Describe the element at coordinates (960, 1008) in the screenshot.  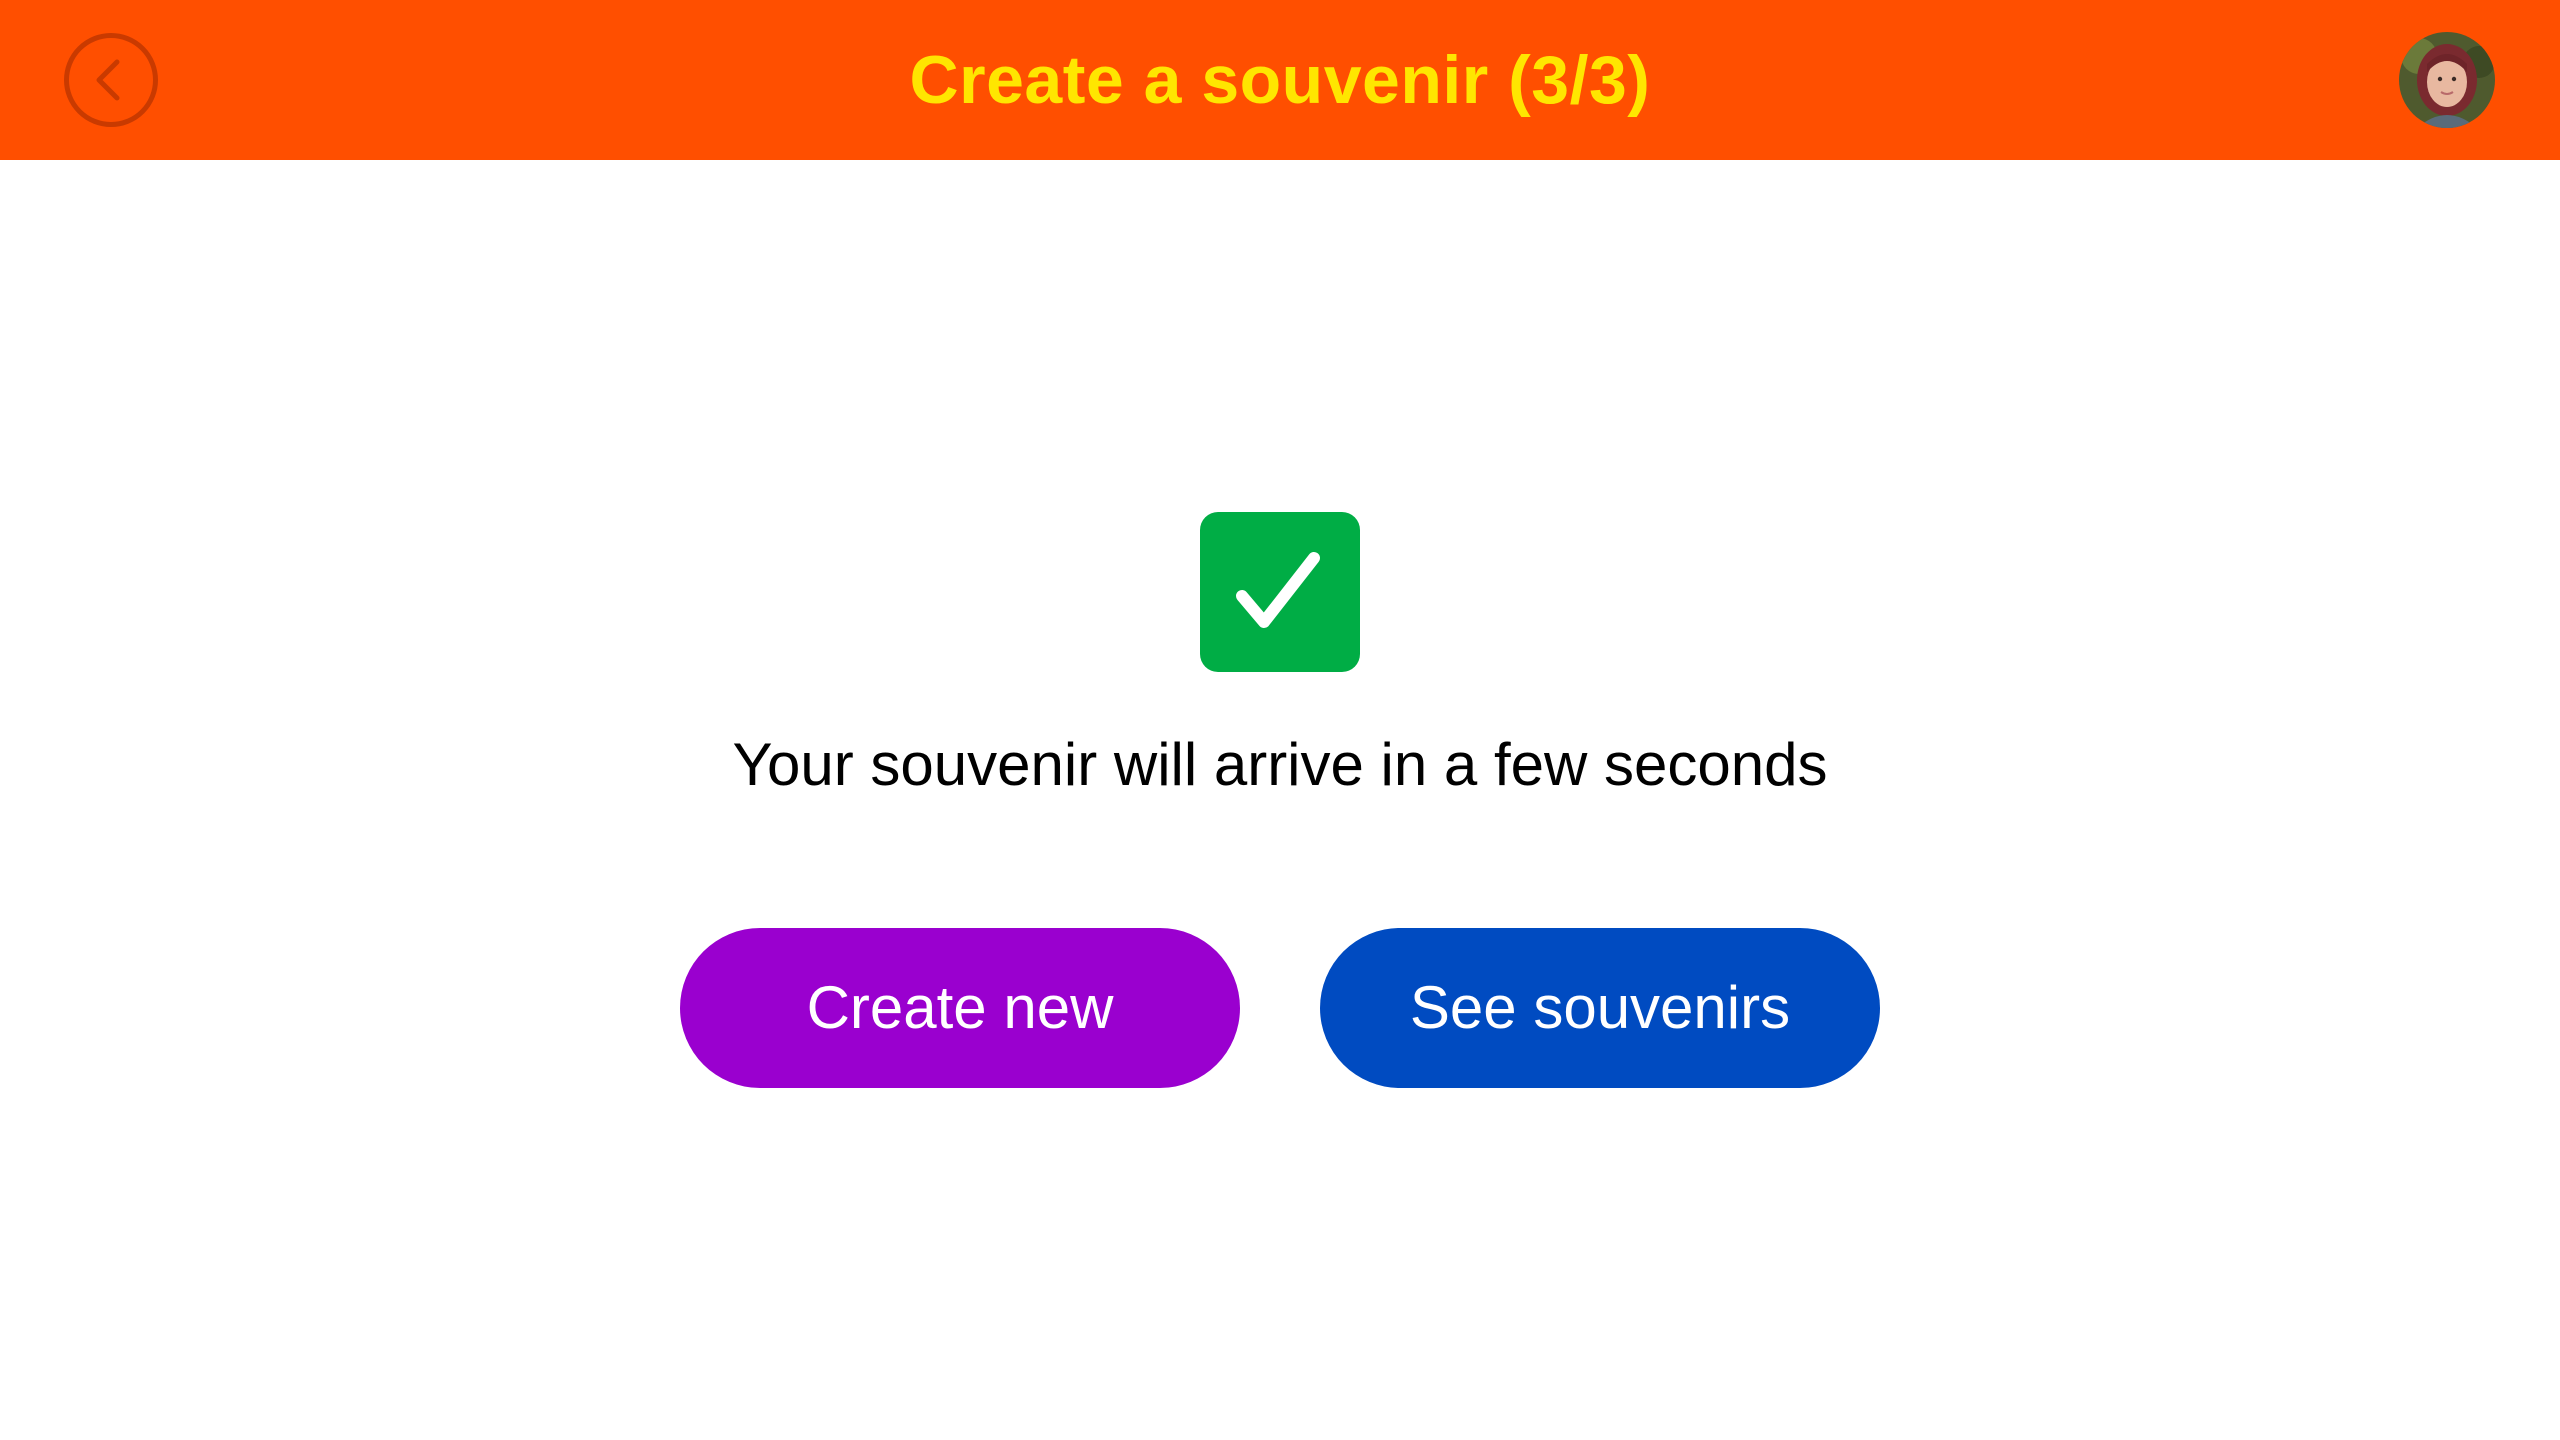
I see `create-new-button: Create new` at that location.